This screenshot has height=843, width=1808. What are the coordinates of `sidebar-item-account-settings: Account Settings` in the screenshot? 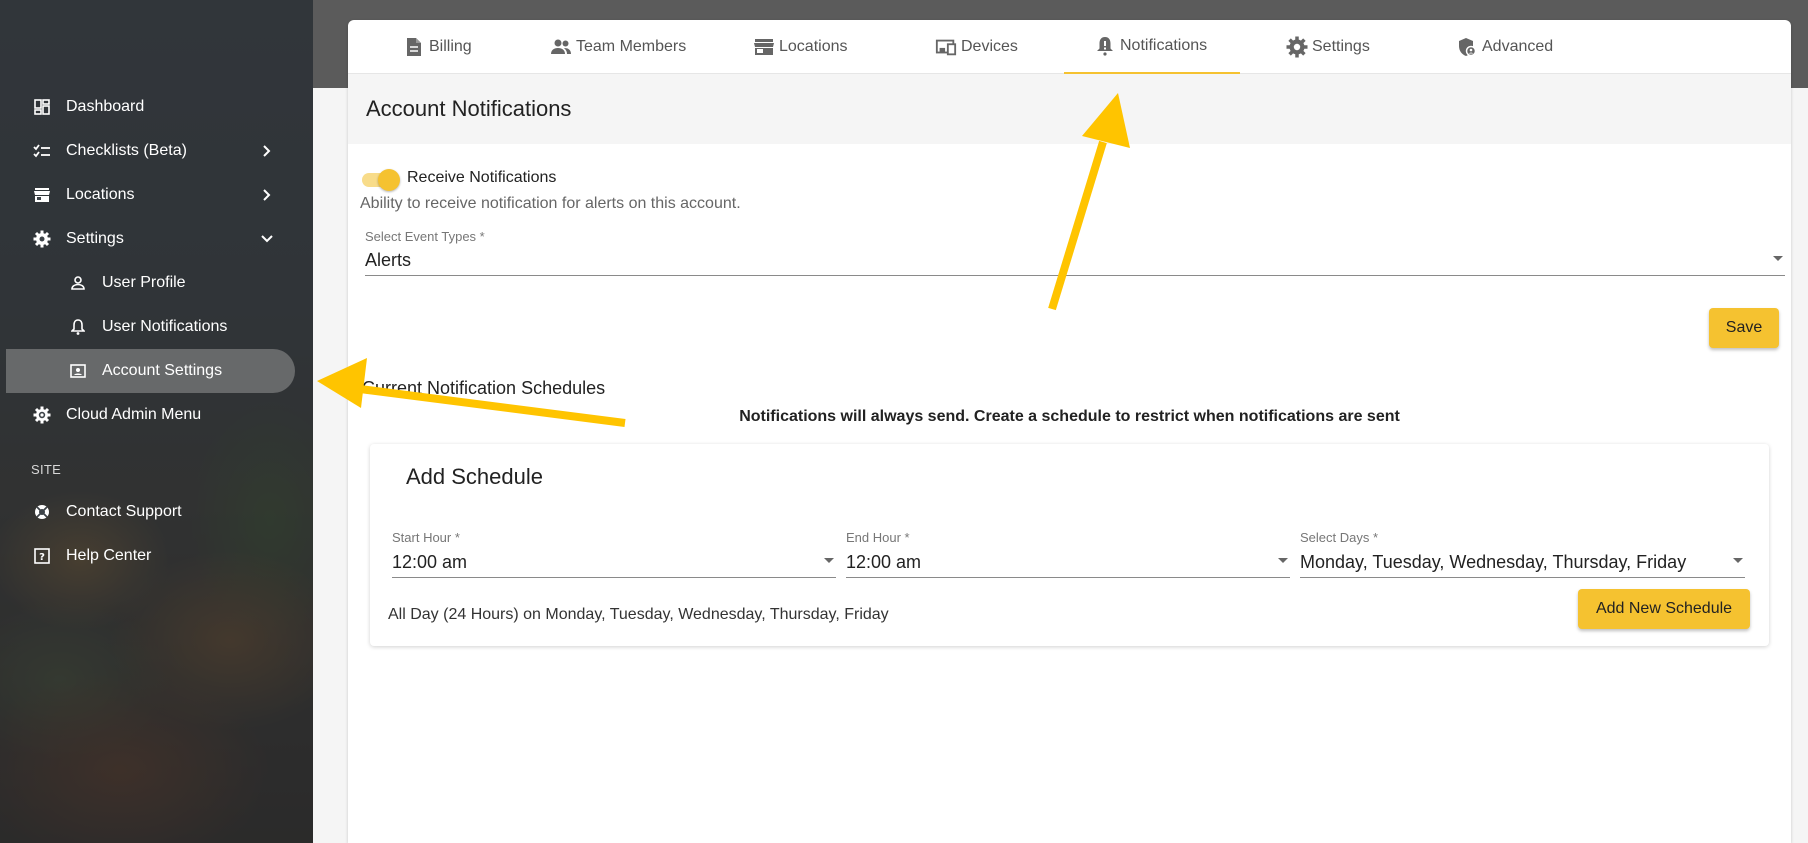 It's located at (150, 371).